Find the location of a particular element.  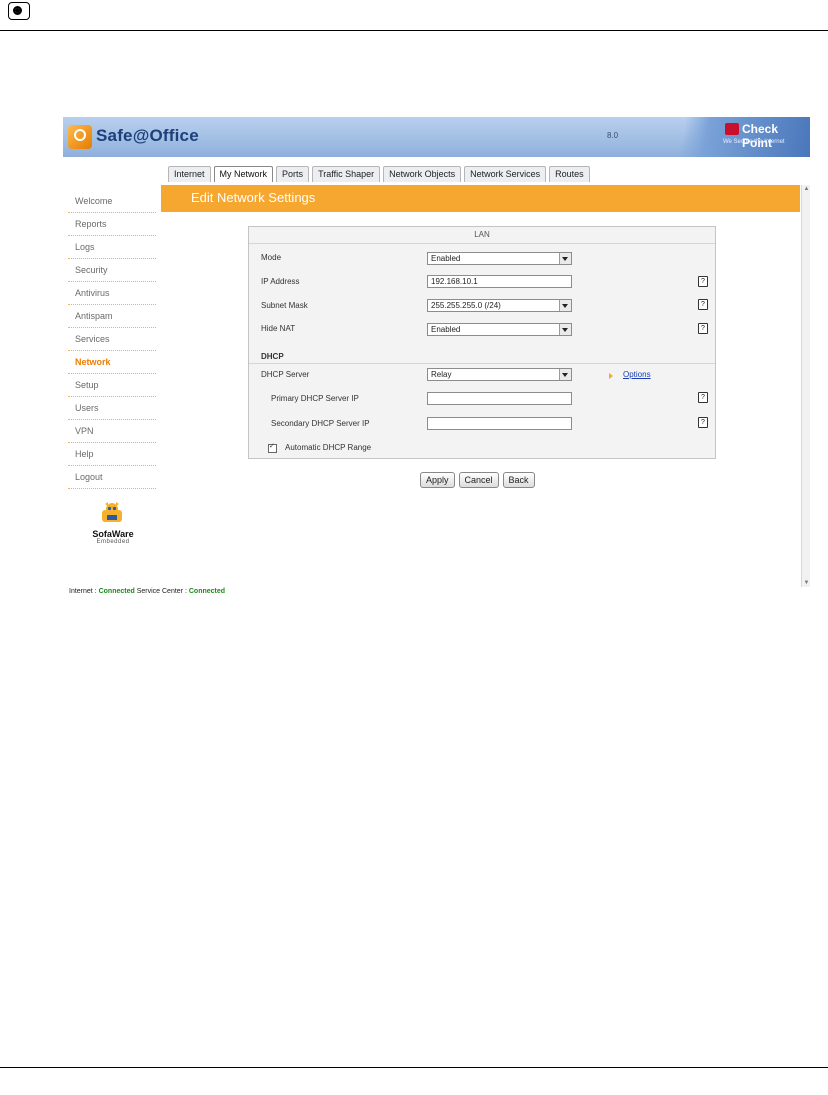

sidebar-item-services: Services is located at coordinates (112, 339).